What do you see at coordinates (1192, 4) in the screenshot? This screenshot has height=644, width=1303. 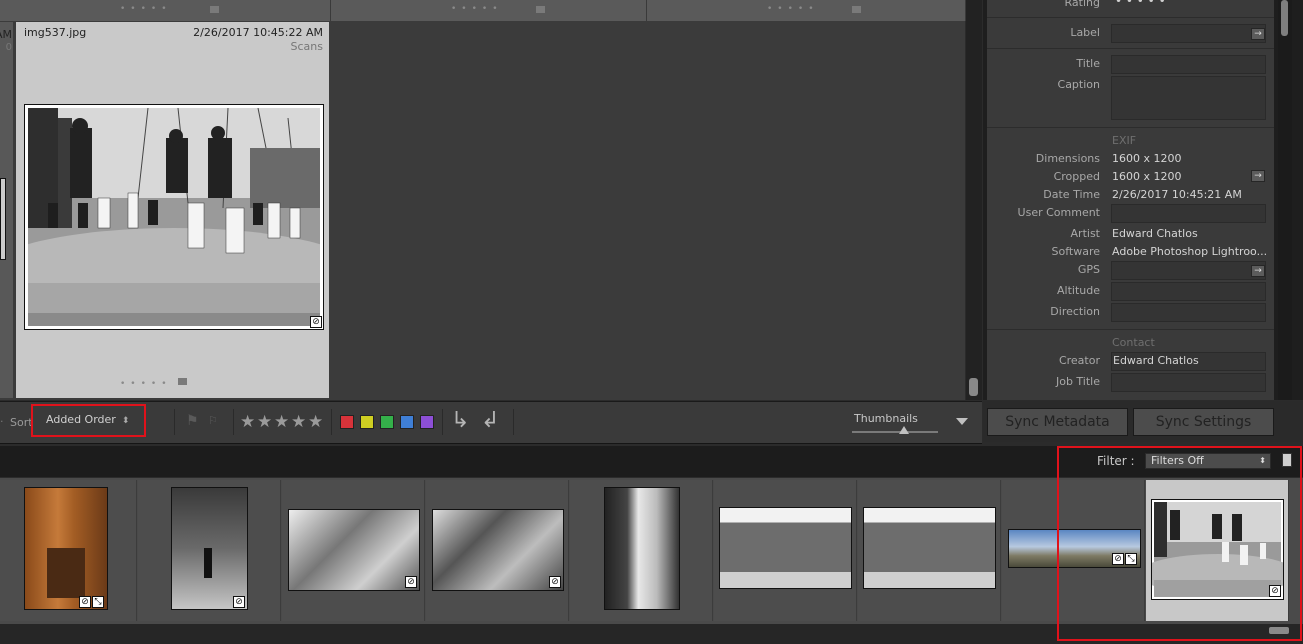 I see `rating-dots: • • • • •` at bounding box center [1192, 4].